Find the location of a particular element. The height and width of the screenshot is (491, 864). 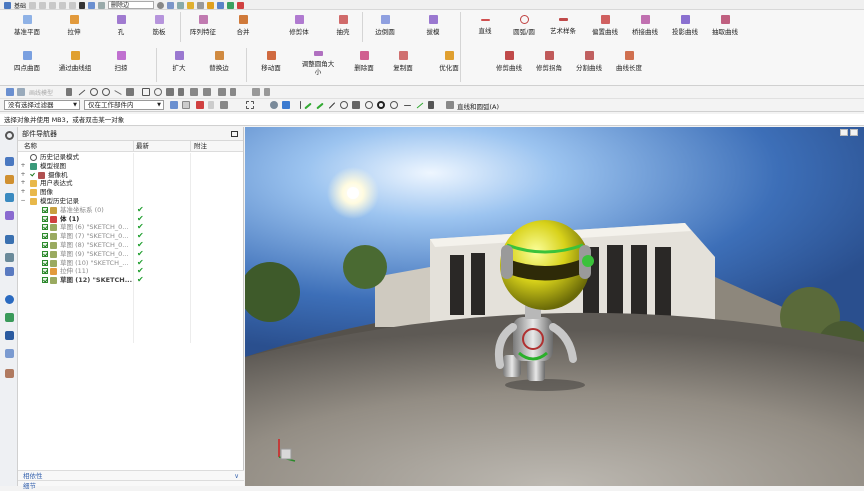

collapse-icon: − is located at coordinates (23, 201).